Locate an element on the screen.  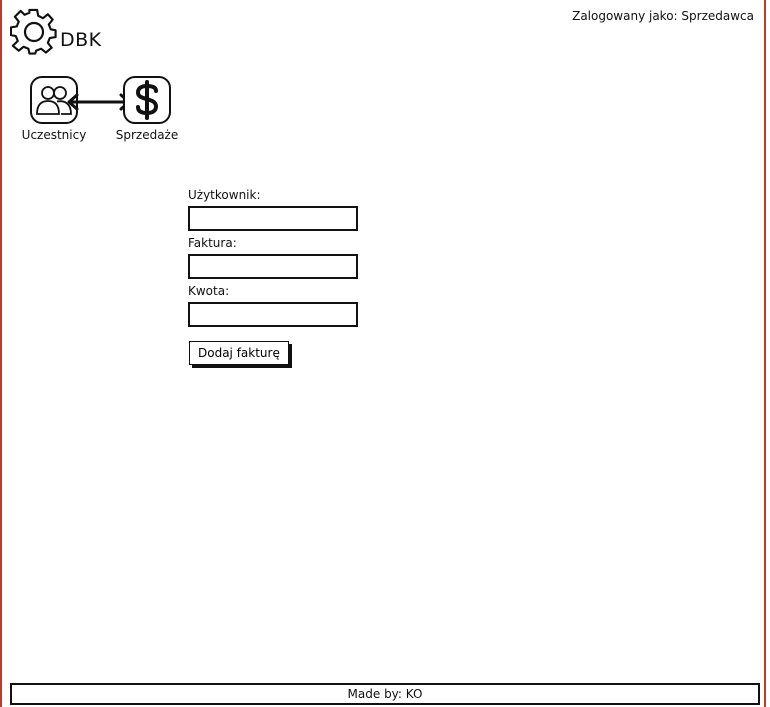
user-field-label: Użytkownik: is located at coordinates (224, 195).